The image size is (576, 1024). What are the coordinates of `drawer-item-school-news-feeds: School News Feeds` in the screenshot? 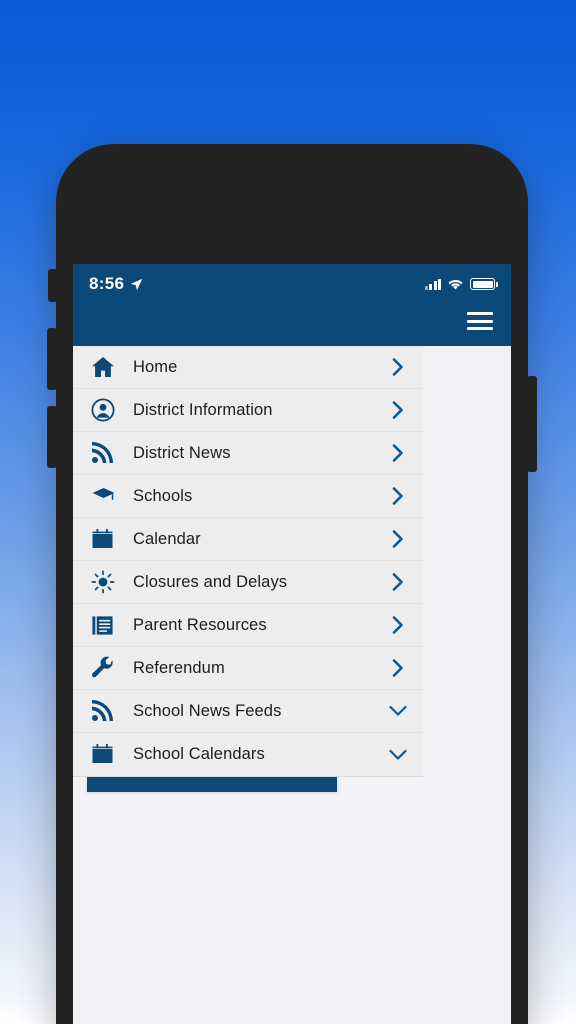 It's located at (248, 711).